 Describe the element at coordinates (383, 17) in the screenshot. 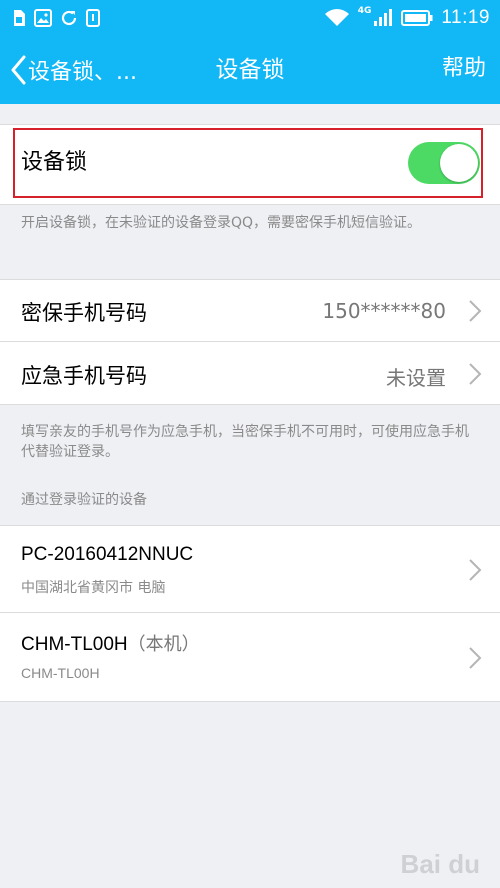

I see `signal-icon` at that location.